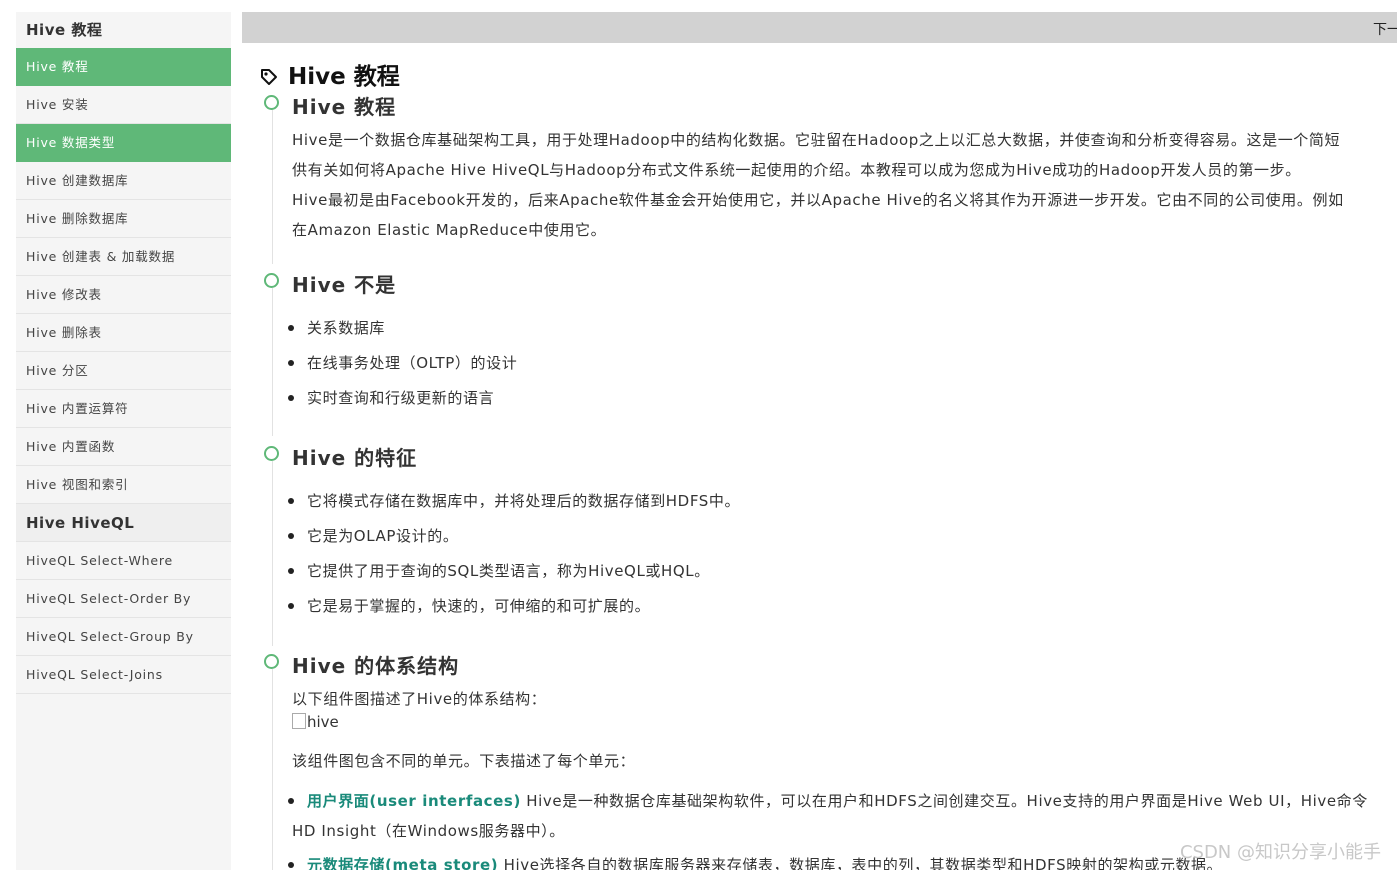 The height and width of the screenshot is (870, 1397). Describe the element at coordinates (323, 722) in the screenshot. I see `image-alt-text: hive` at that location.